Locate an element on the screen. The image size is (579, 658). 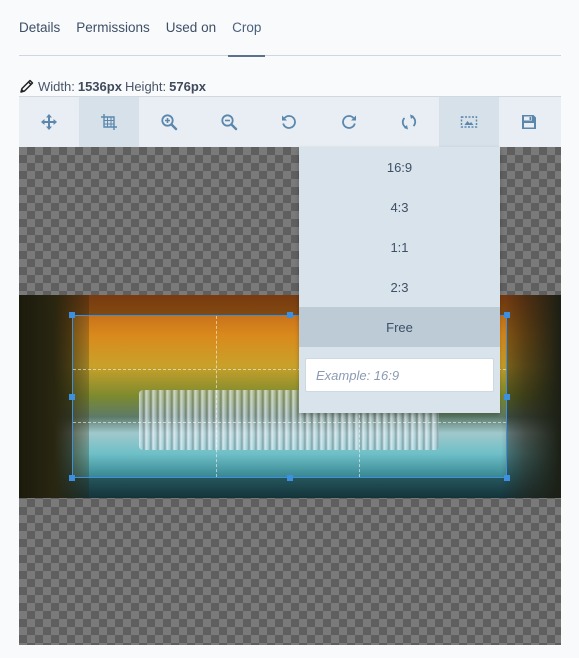
crop-handle-n is located at coordinates (289, 315).